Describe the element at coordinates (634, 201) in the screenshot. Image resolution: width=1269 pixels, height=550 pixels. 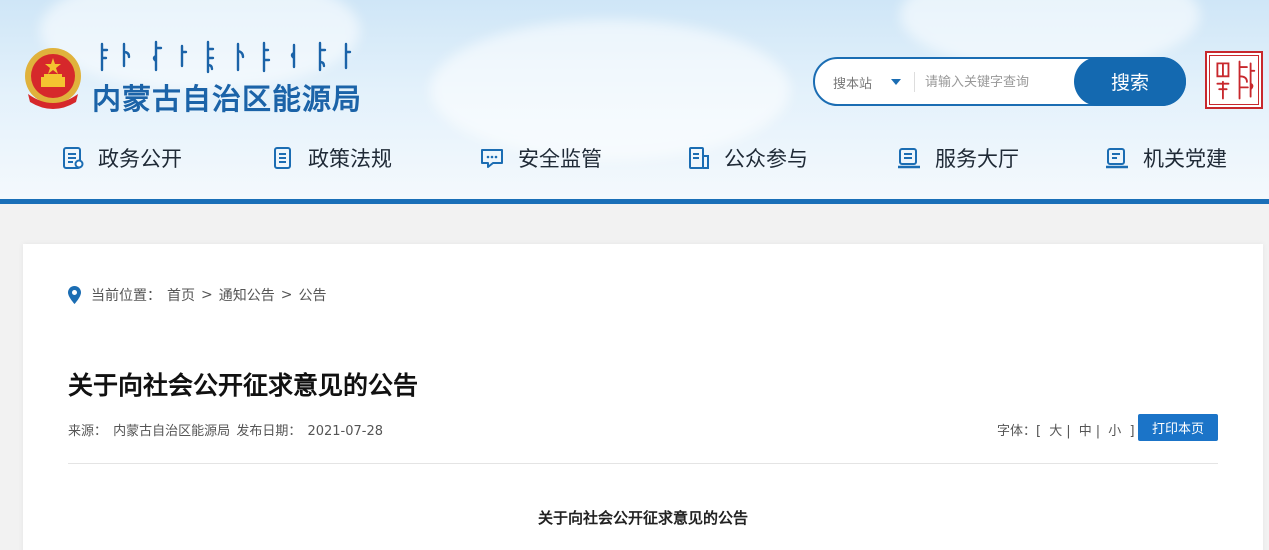
I see `header-divider-bar` at that location.